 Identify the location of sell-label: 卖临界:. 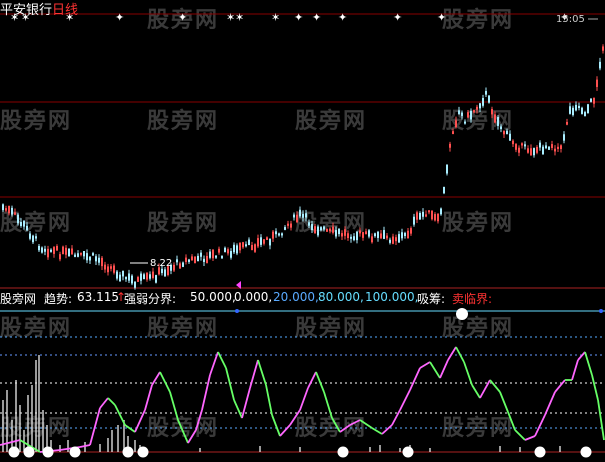
(472, 299).